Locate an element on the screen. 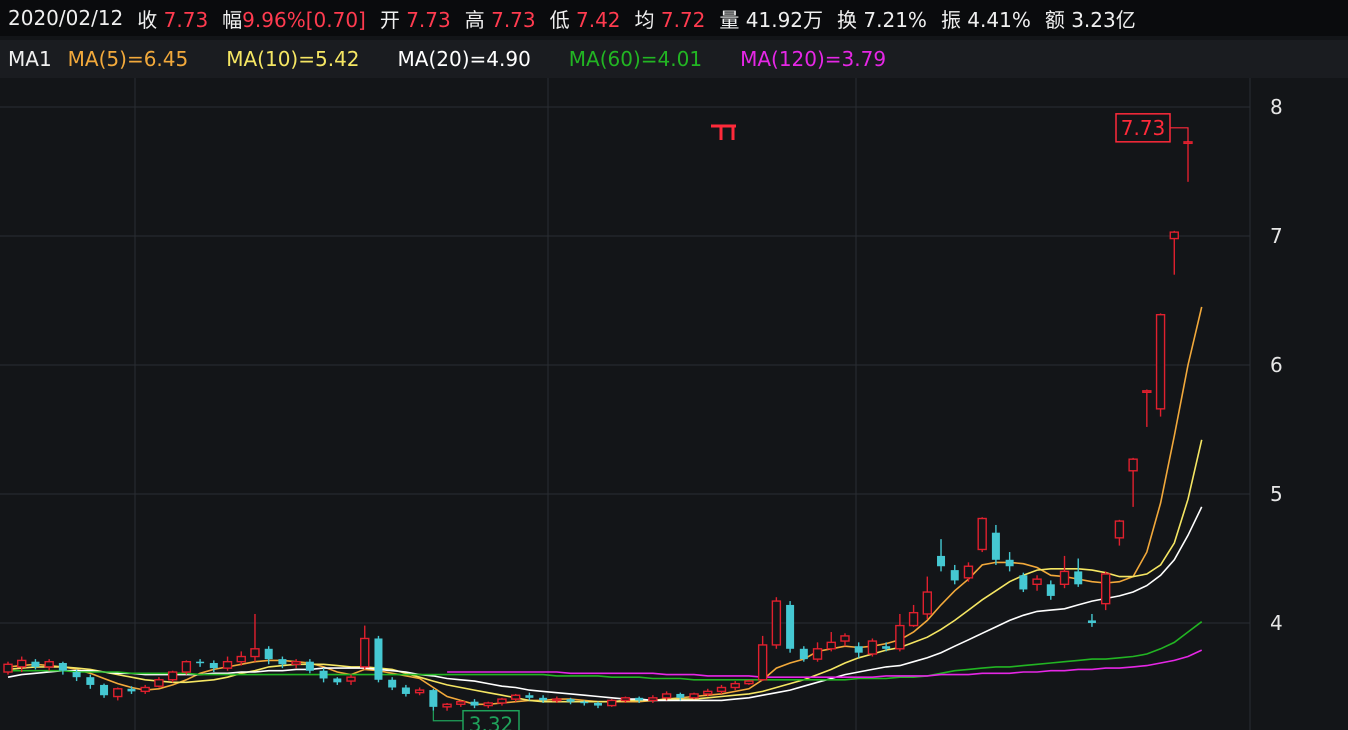 The image size is (1348, 730). low-label: 低 is located at coordinates (559, 19).